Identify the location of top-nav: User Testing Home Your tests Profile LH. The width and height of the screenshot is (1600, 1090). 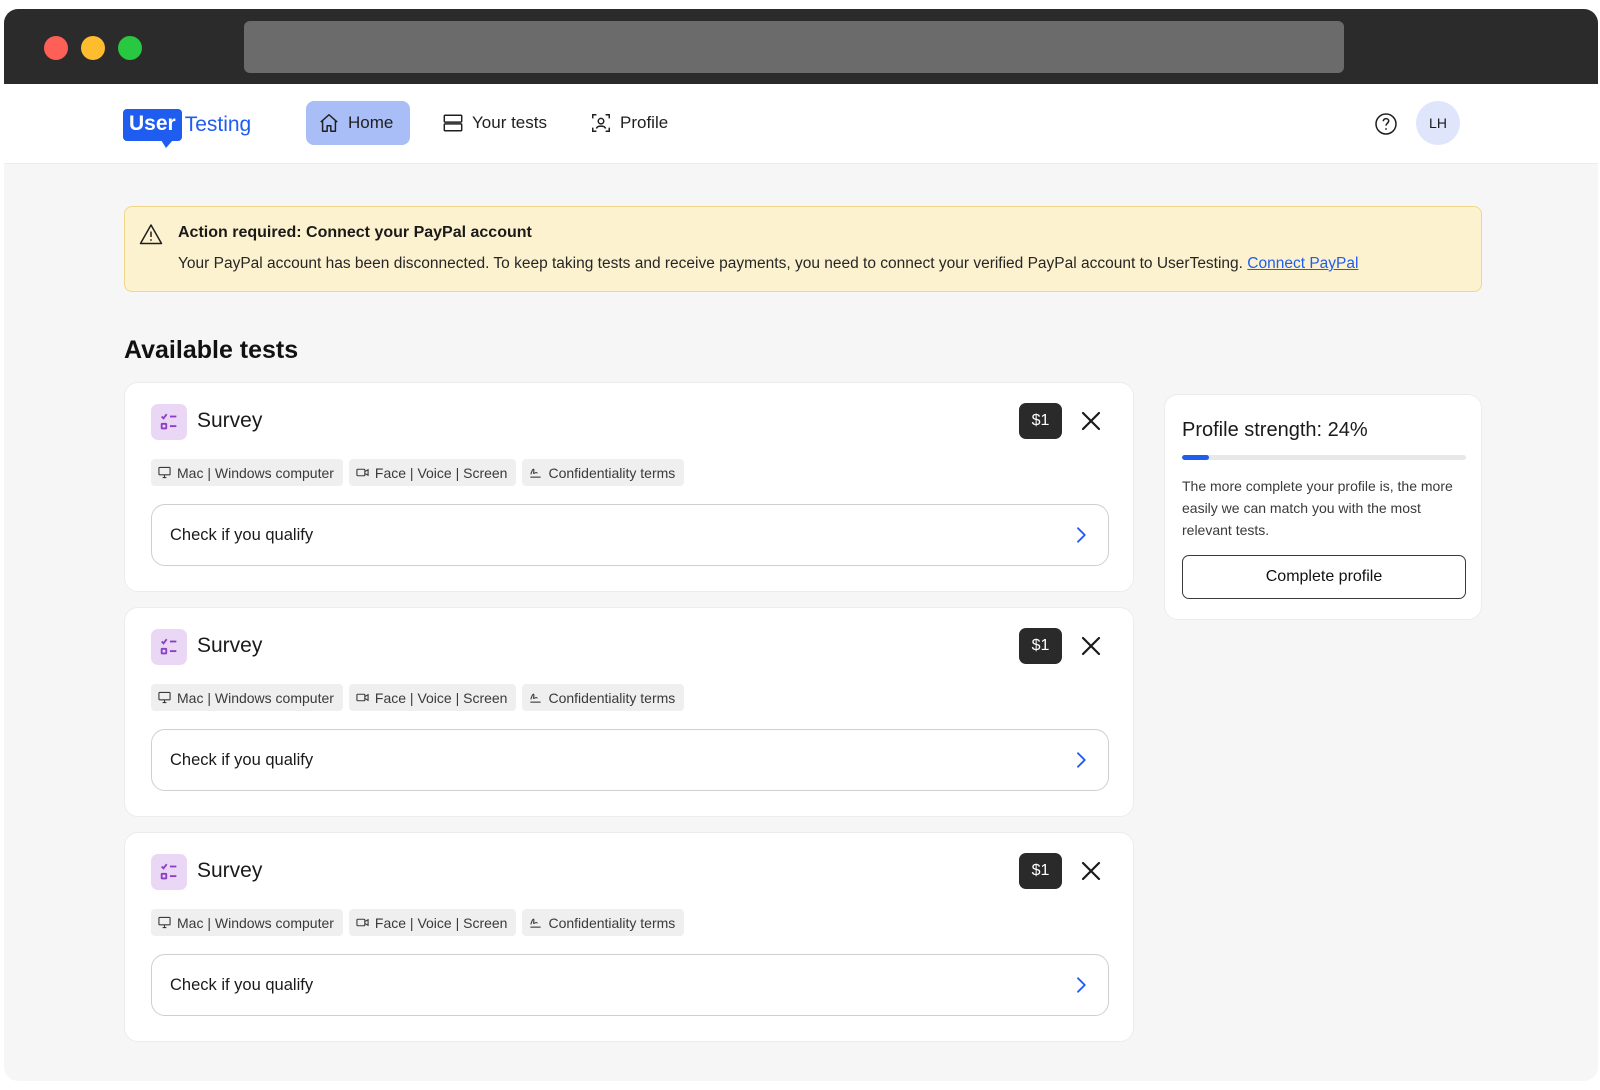
(801, 124).